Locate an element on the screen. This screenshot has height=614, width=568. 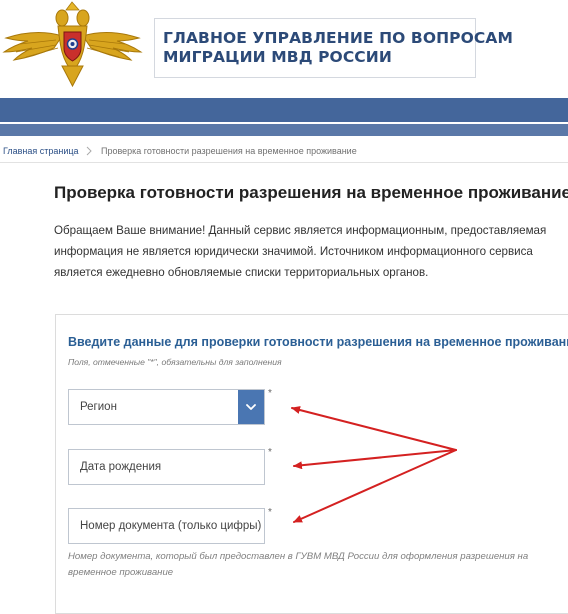
chevron-right-icon is located at coordinates (89, 151).